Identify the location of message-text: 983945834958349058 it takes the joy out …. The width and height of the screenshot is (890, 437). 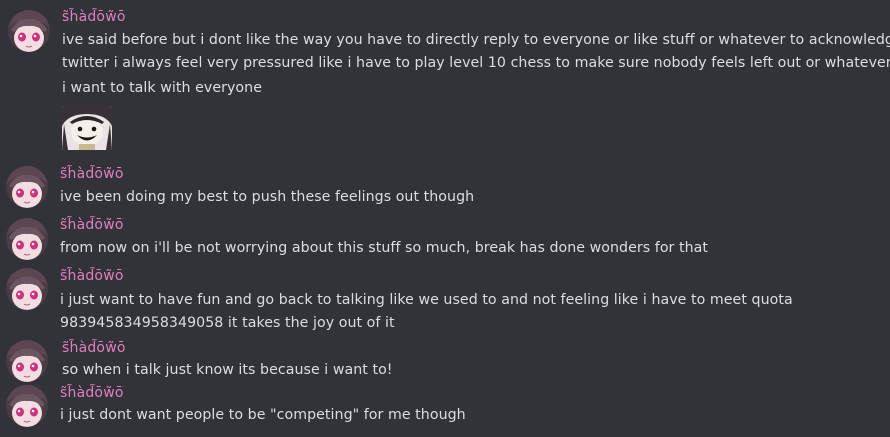
(227, 323).